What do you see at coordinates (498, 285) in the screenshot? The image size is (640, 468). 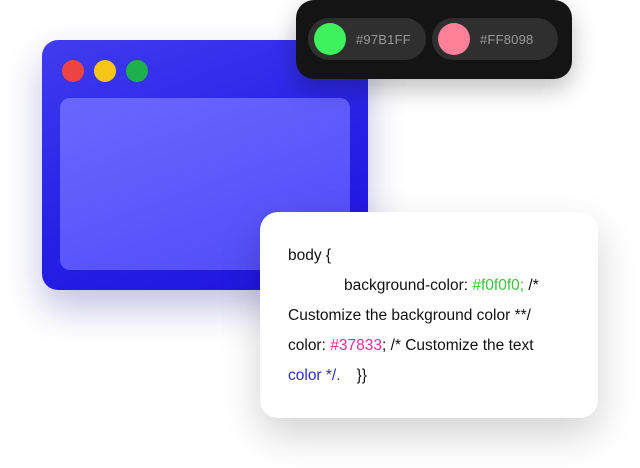 I see `code-value: #f0f0f0;` at bounding box center [498, 285].